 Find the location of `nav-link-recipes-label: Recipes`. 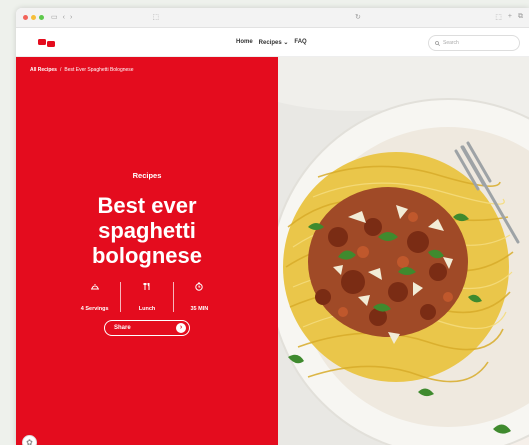

nav-link-recipes-label: Recipes is located at coordinates (270, 43).